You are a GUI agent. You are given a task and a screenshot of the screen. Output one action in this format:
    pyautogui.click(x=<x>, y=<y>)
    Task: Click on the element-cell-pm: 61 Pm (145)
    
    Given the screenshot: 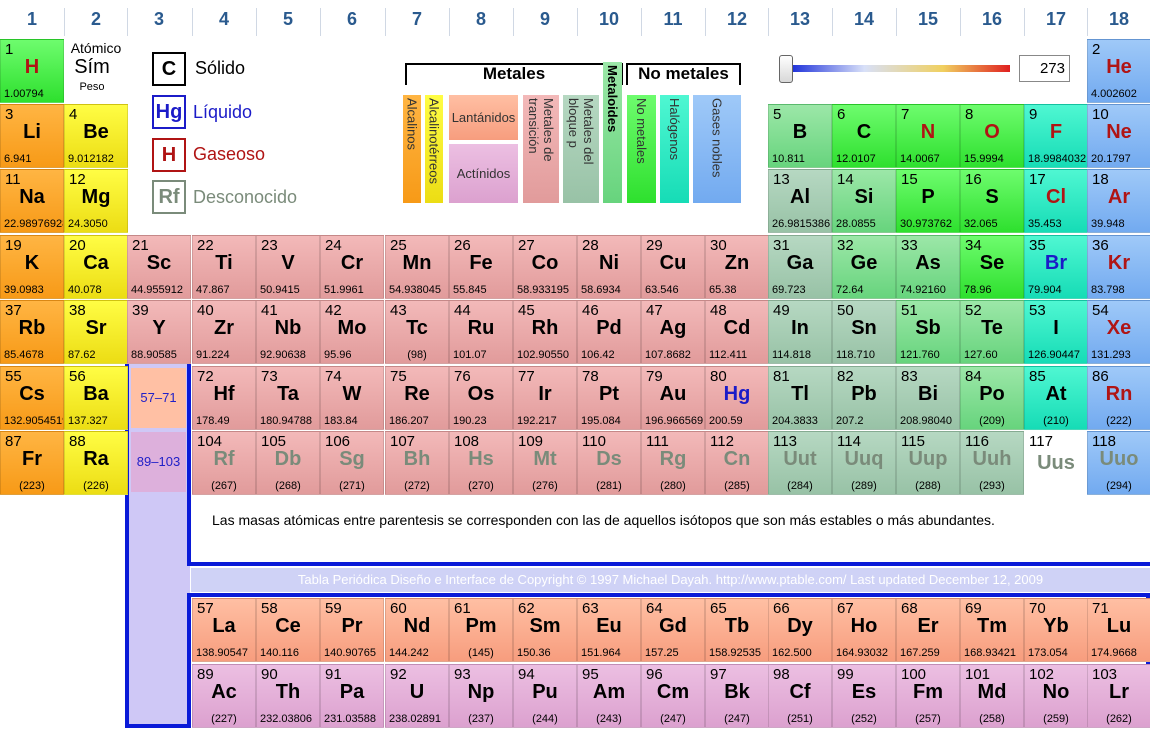 What is the action you would take?
    pyautogui.click(x=481, y=630)
    